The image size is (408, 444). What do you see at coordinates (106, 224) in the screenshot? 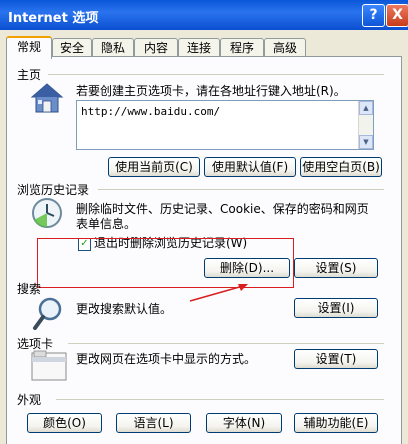
I see `history-description-line2: 表单信息。` at bounding box center [106, 224].